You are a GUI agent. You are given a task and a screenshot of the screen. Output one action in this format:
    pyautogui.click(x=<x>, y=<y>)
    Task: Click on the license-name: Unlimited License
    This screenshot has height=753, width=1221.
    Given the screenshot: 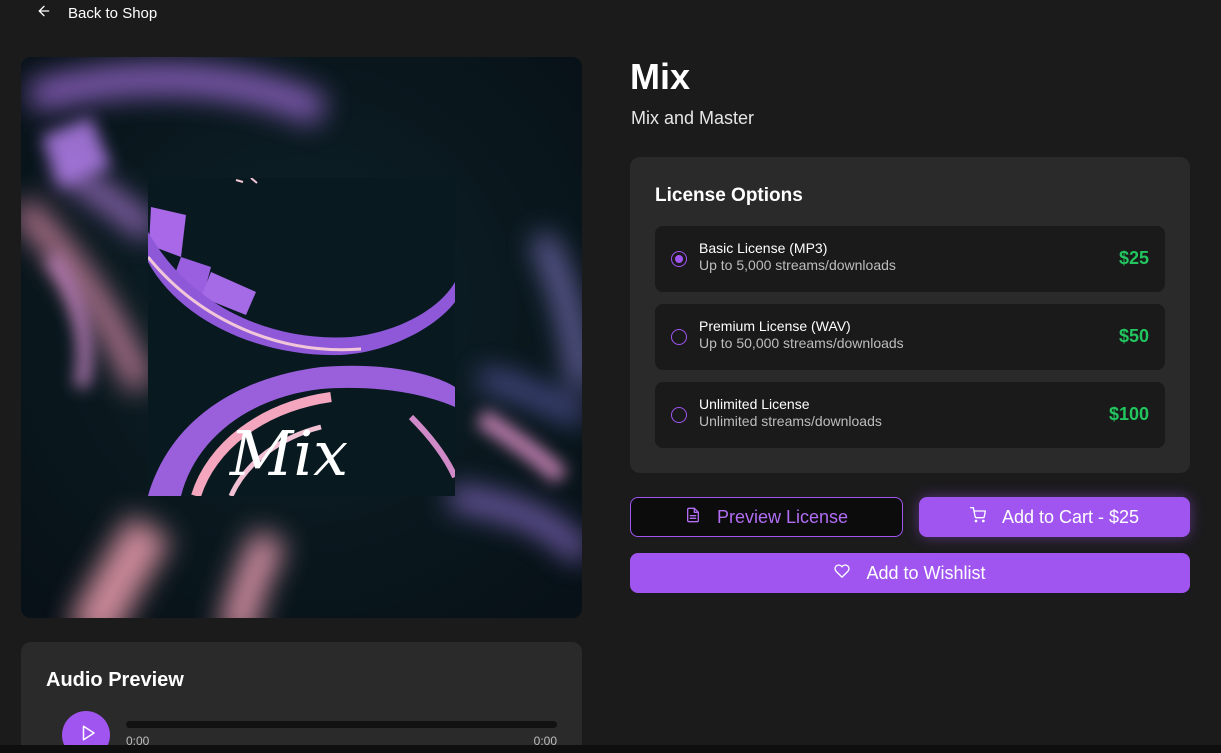 What is the action you would take?
    pyautogui.click(x=754, y=404)
    